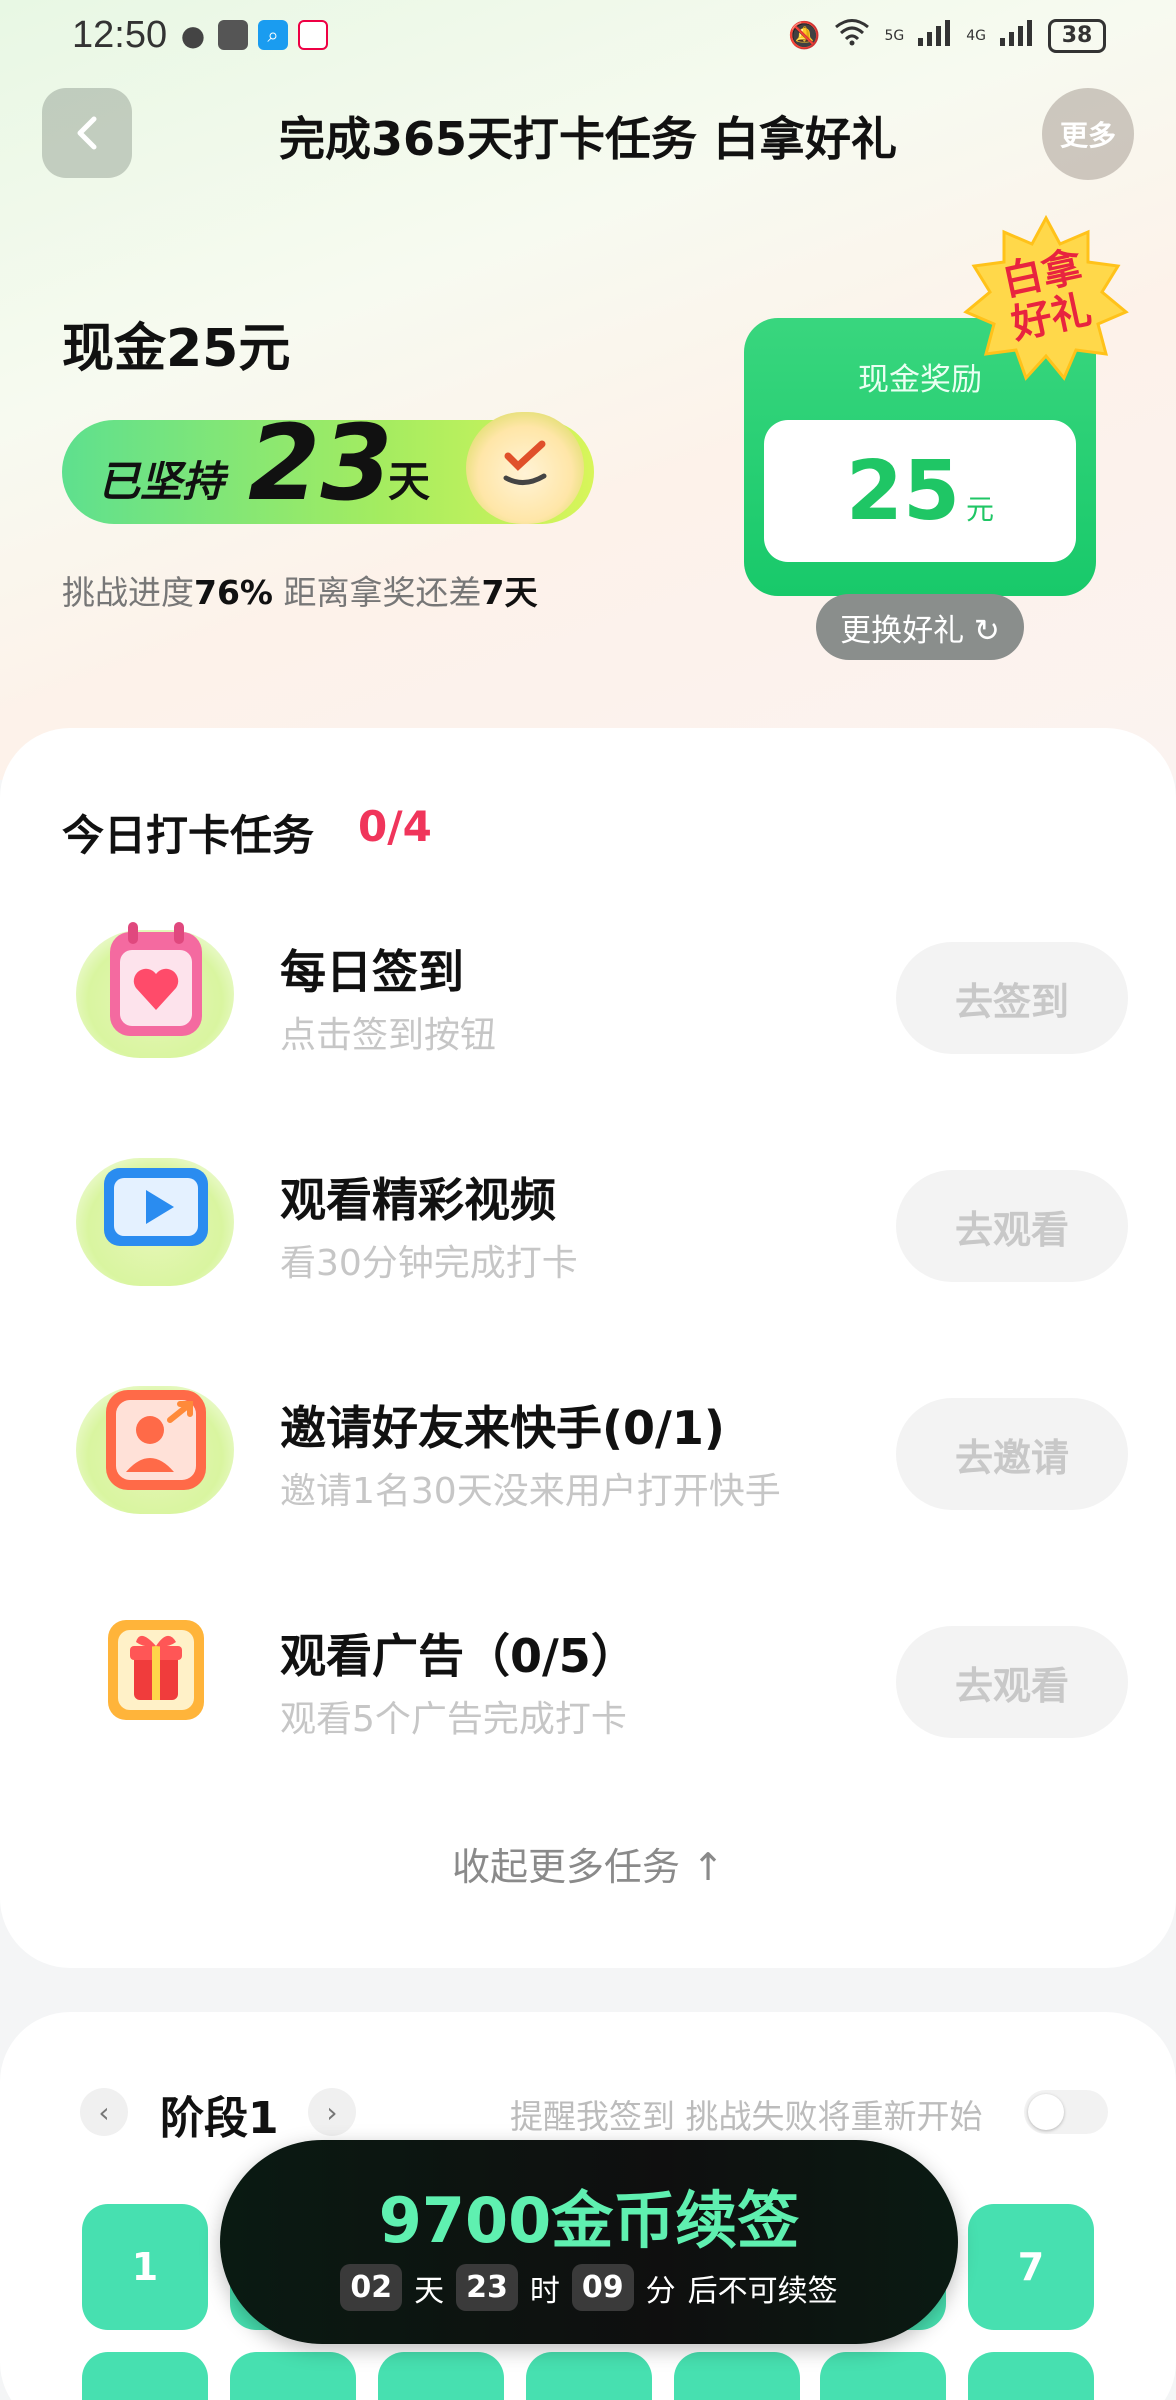 This screenshot has width=1176, height=2400. What do you see at coordinates (145, 2267) in the screenshot?
I see `day-tile: 1` at bounding box center [145, 2267].